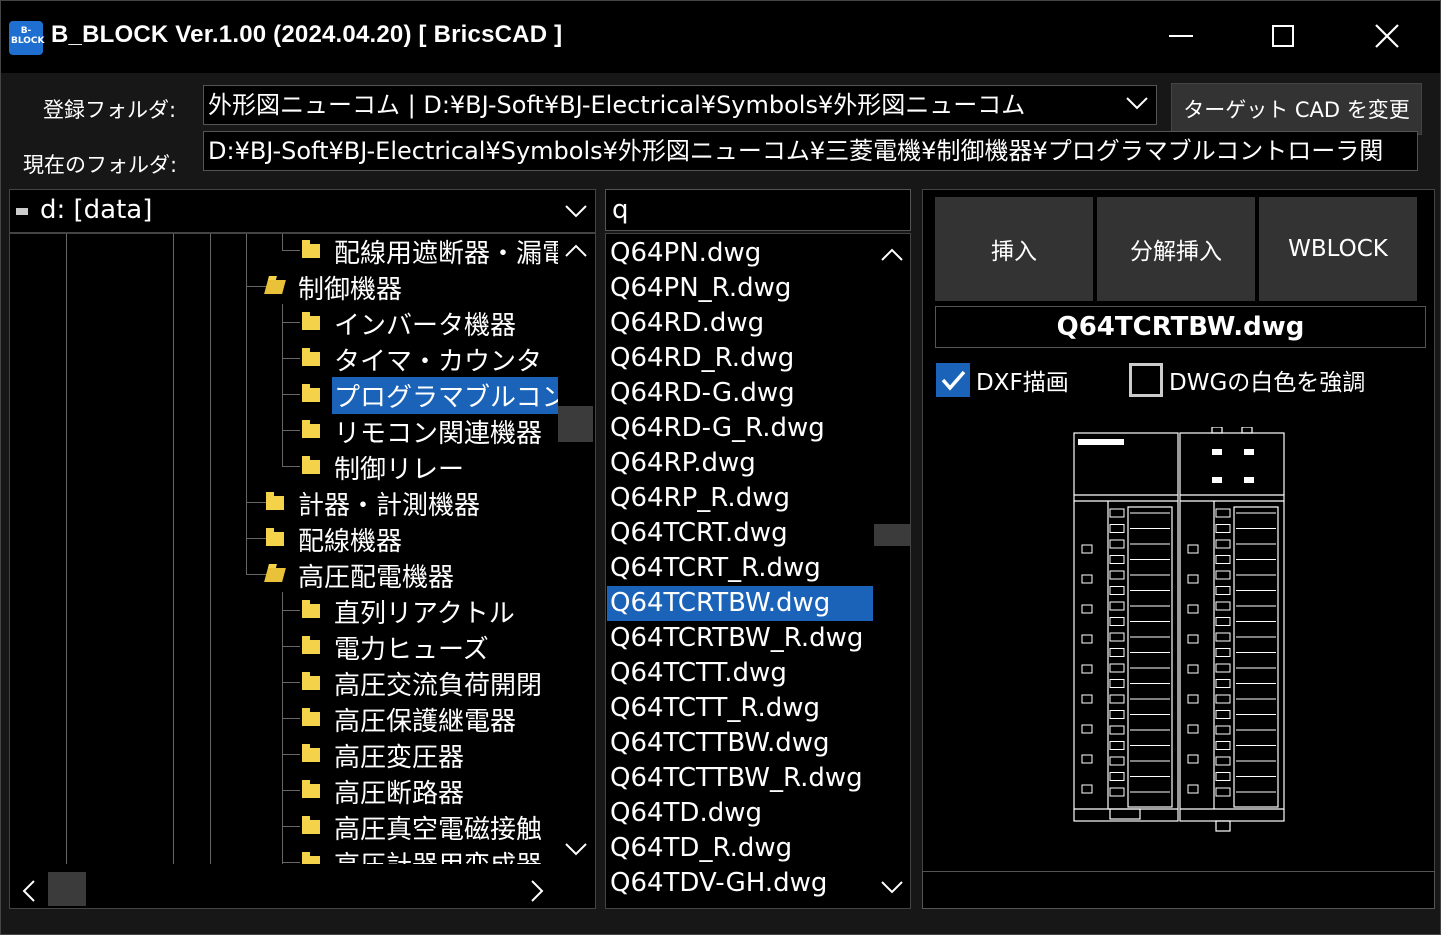 This screenshot has width=1441, height=935. Describe the element at coordinates (1014, 249) in the screenshot. I see `insert-button: 挿入` at that location.